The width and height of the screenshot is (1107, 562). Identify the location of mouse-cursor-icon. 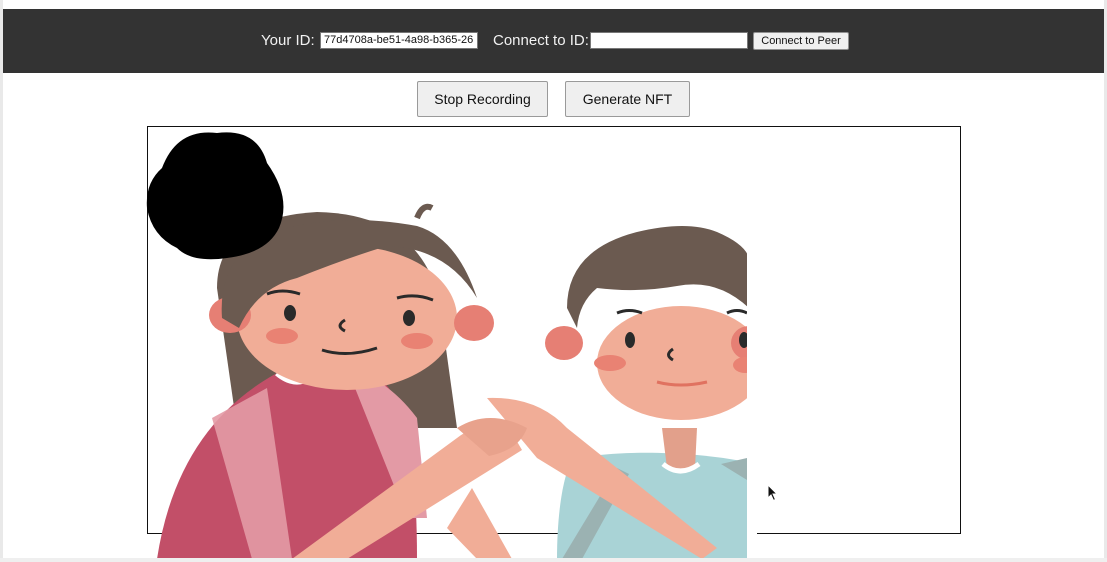
(773, 493).